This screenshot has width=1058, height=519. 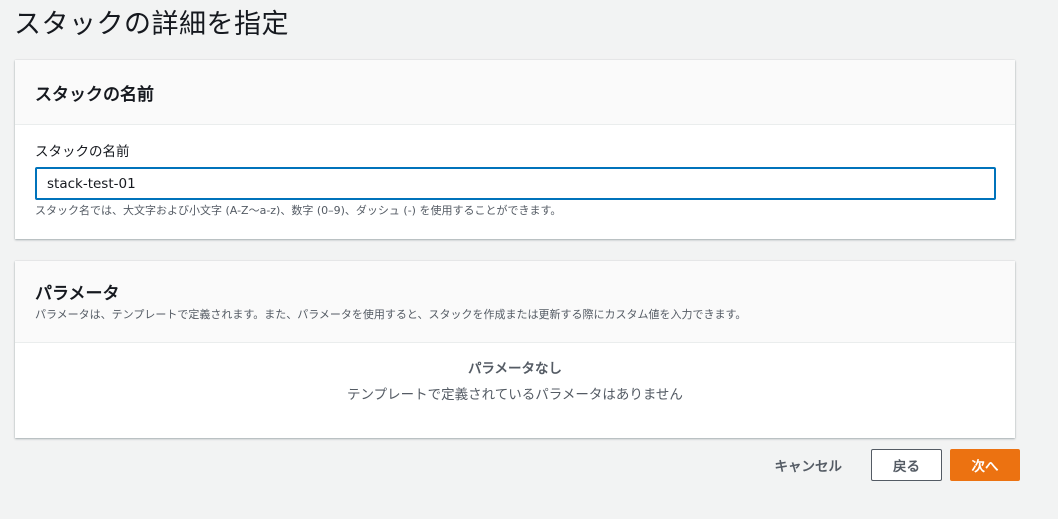 What do you see at coordinates (94, 95) in the screenshot?
I see `stack-name-panel-title: スタックの名前` at bounding box center [94, 95].